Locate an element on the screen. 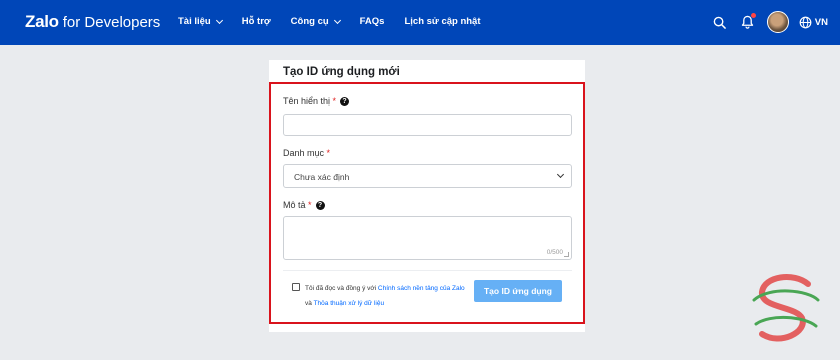 This screenshot has width=840, height=360. avatar is located at coordinates (777, 22).